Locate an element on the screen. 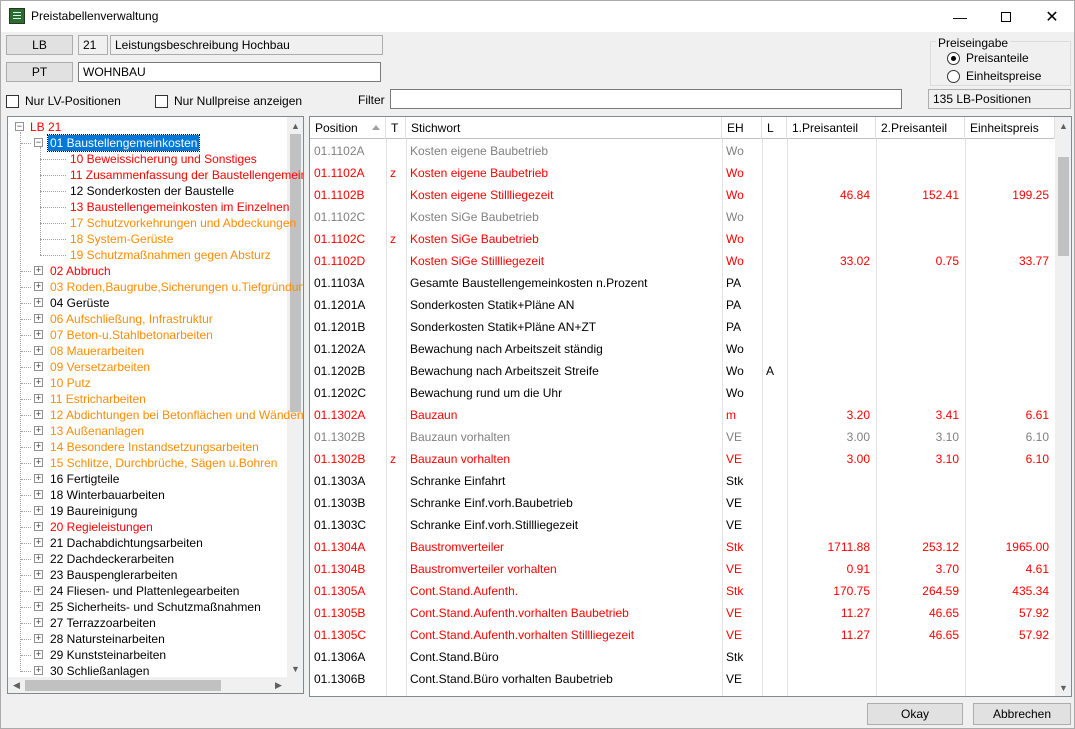 This screenshot has height=729, width=1075. collapse-icon: − is located at coordinates (19, 126).